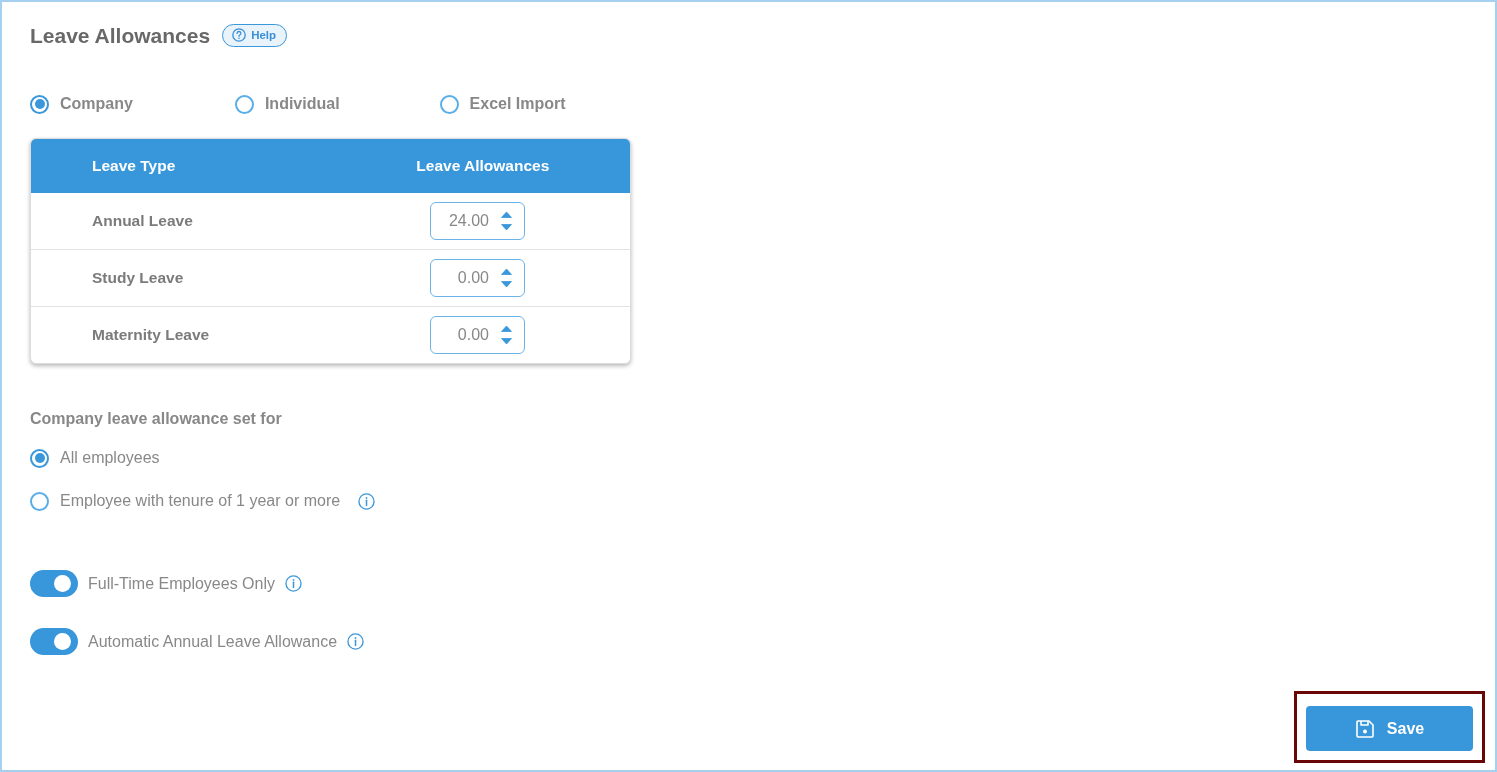 The image size is (1497, 772). I want to click on page-title: Leave Allowances, so click(120, 36).